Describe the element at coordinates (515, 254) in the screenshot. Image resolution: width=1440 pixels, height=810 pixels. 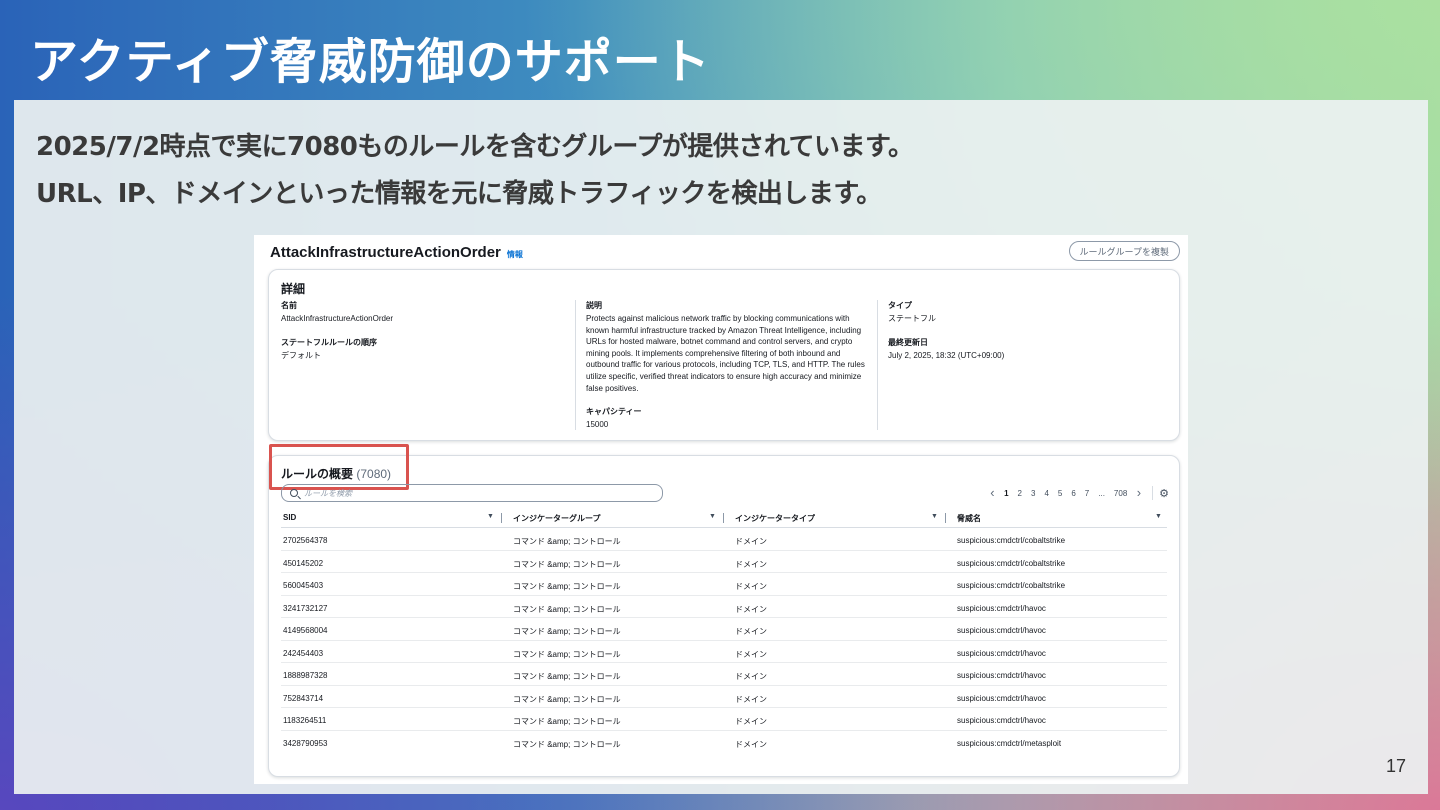
I see `info-link: 情報` at that location.